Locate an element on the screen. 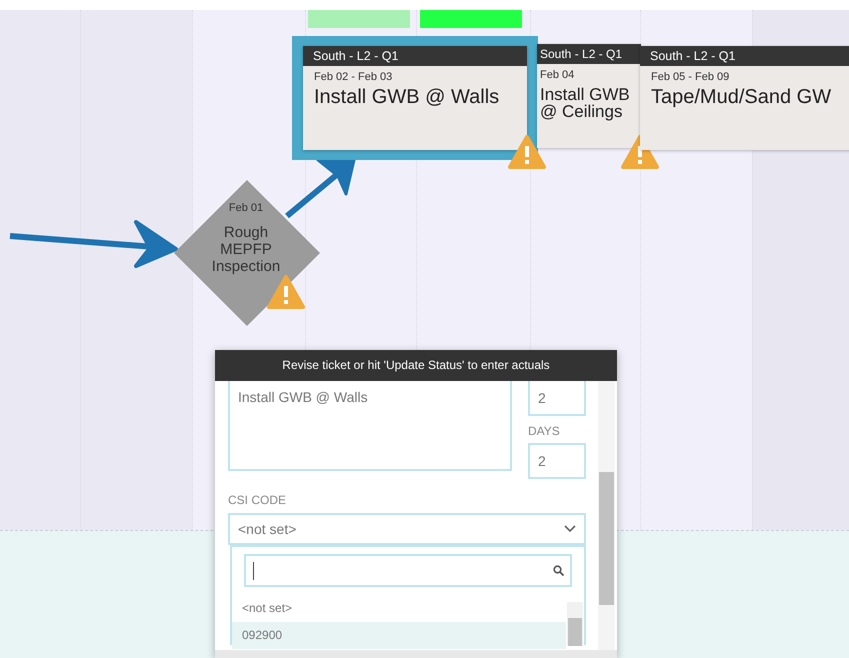  search-field is located at coordinates (408, 570).